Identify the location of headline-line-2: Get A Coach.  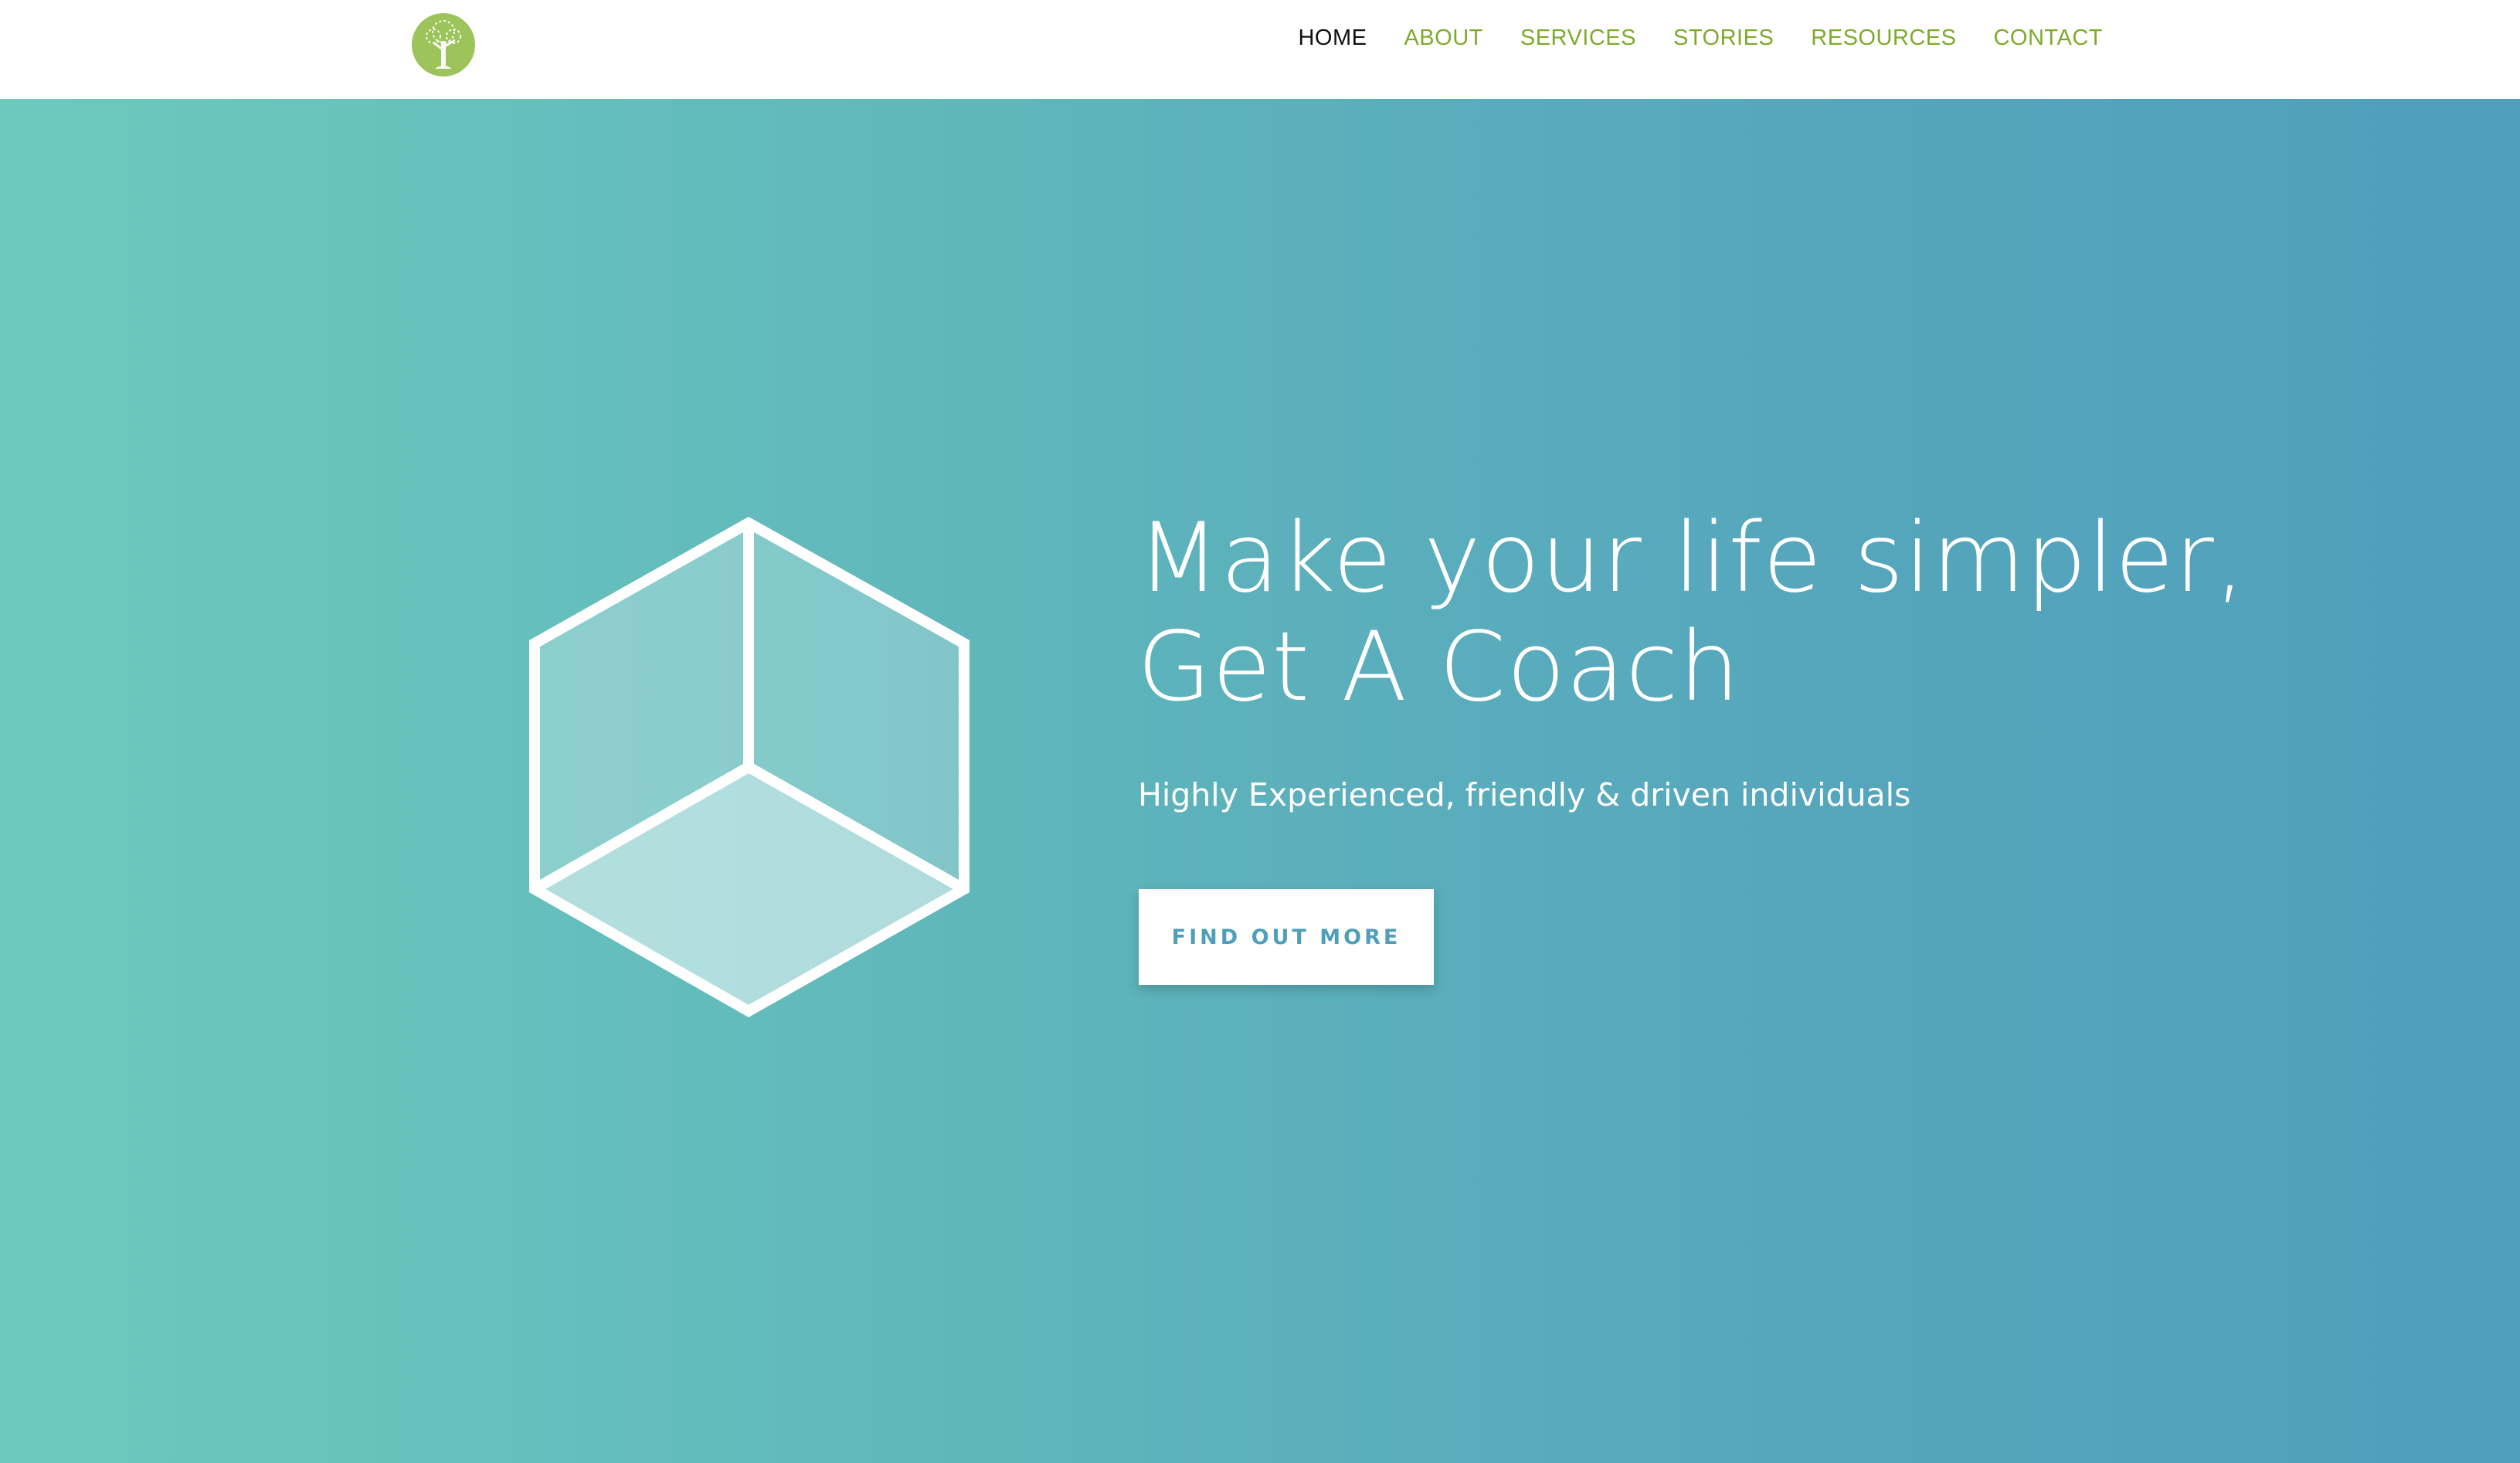
(1439, 667).